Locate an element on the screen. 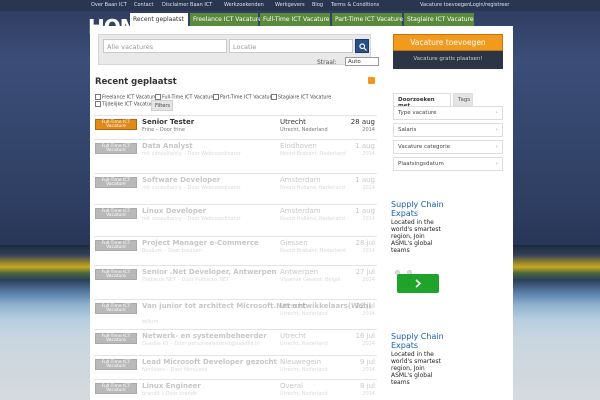 The height and width of the screenshot is (400, 600). job-location: Antwerpen is located at coordinates (299, 272).